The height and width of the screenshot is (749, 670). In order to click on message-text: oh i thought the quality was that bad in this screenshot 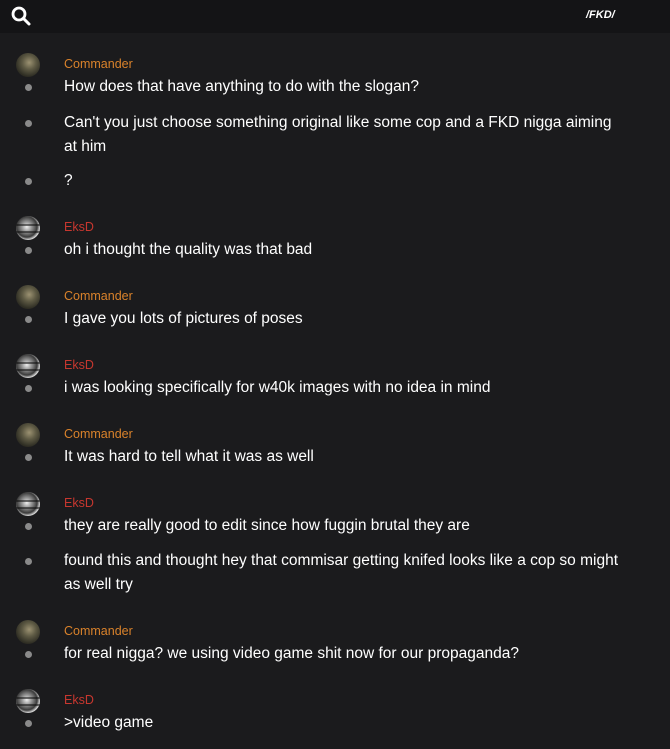, I will do `click(188, 249)`.